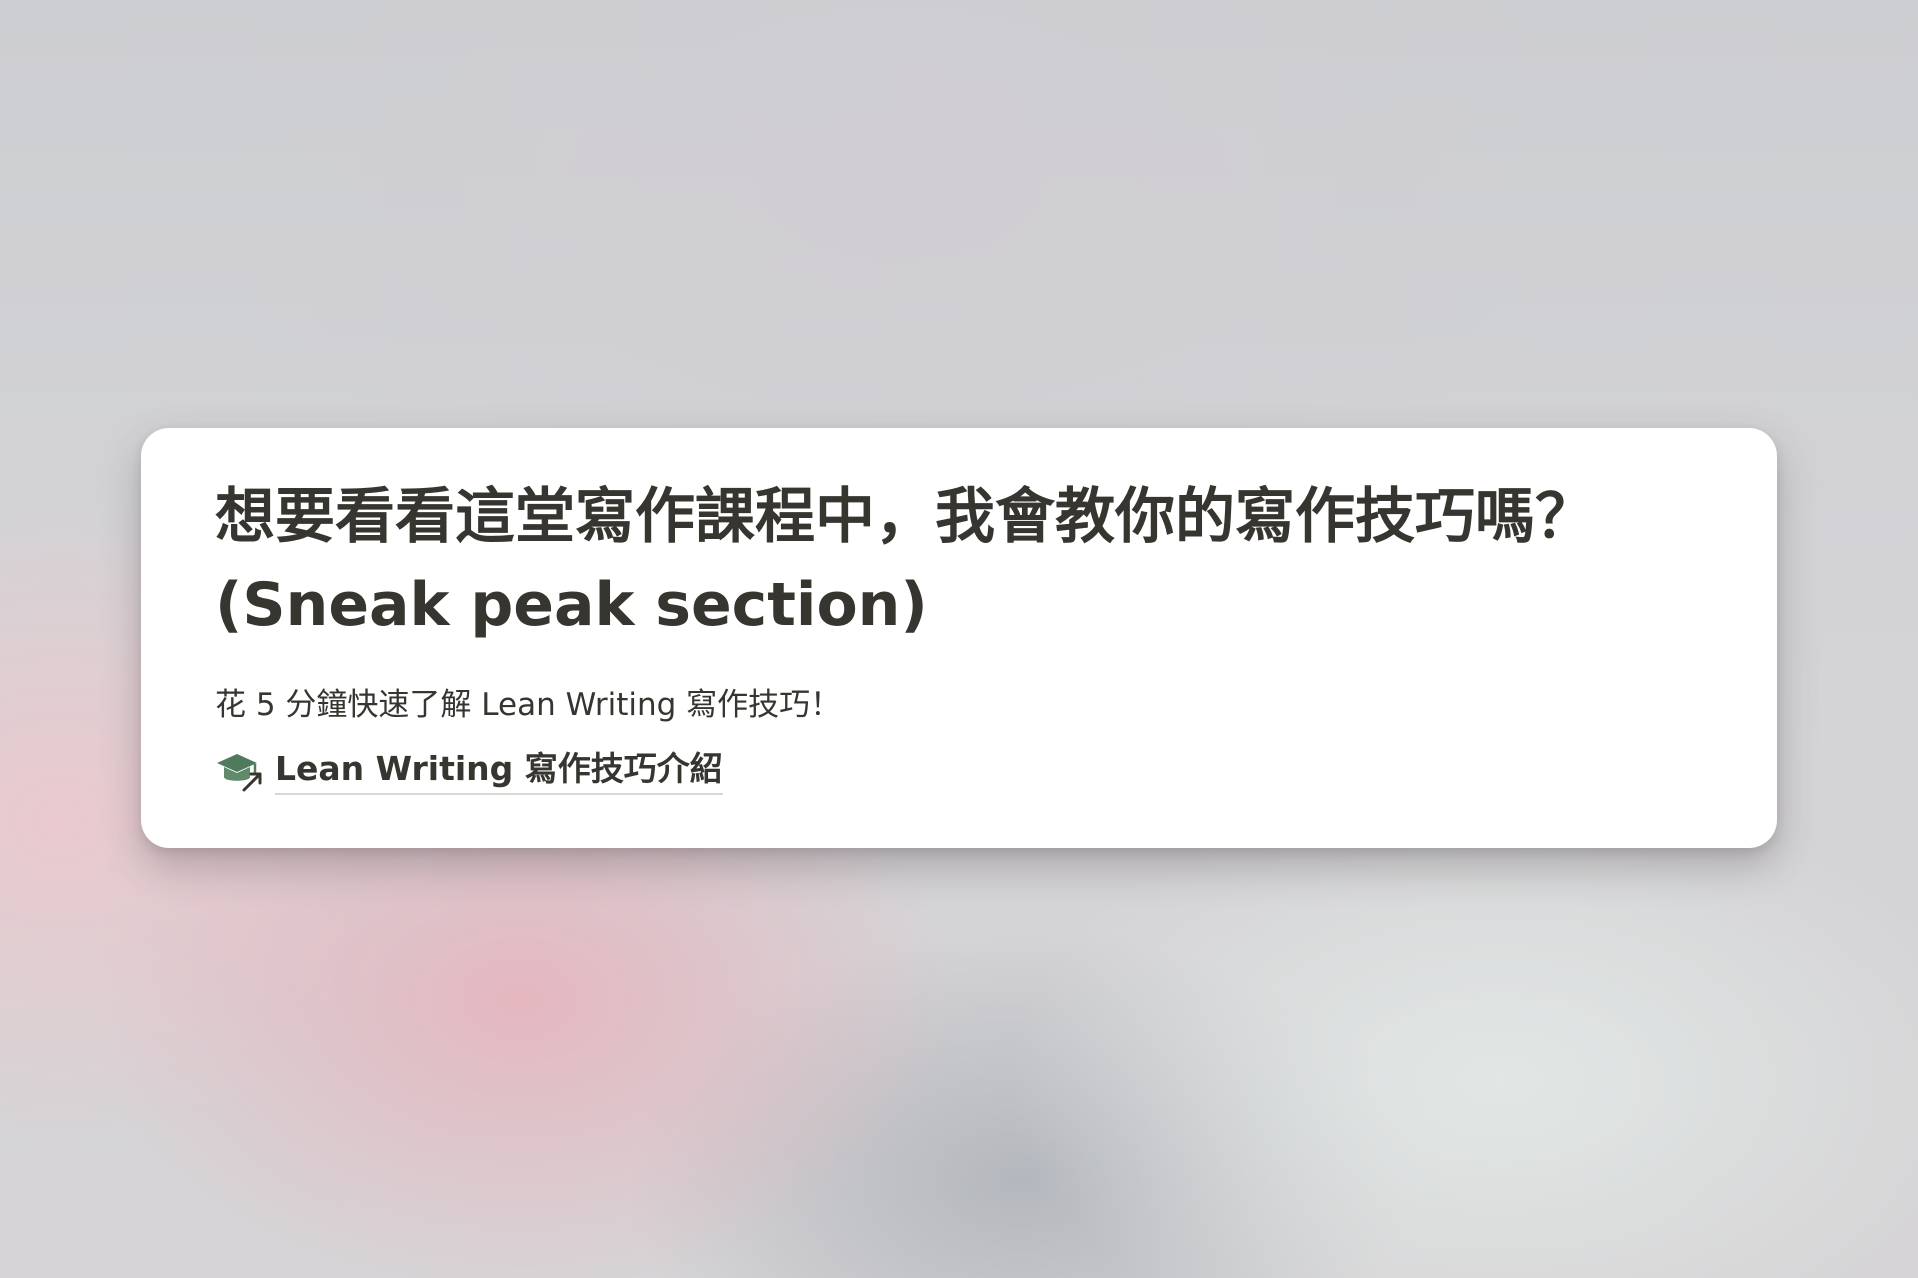 The height and width of the screenshot is (1278, 1918). I want to click on lean-writing-link: Lean Writing 寫作技巧介紹, so click(469, 771).